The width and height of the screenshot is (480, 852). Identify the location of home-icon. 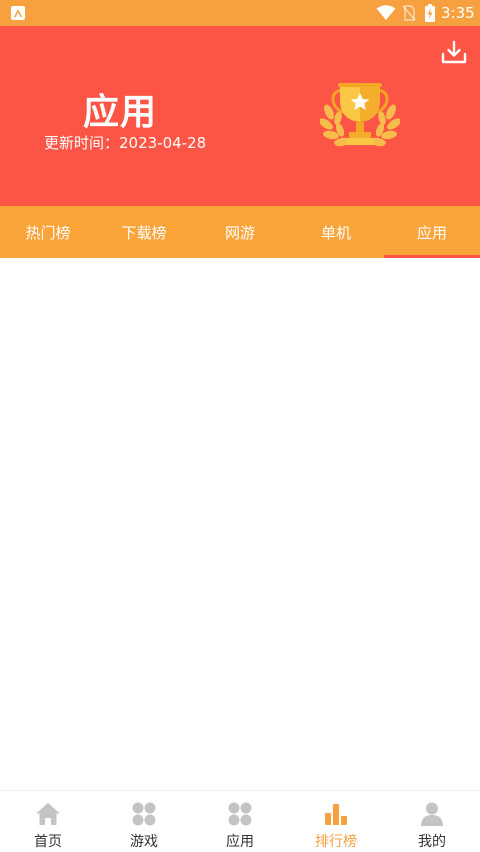
(48, 814).